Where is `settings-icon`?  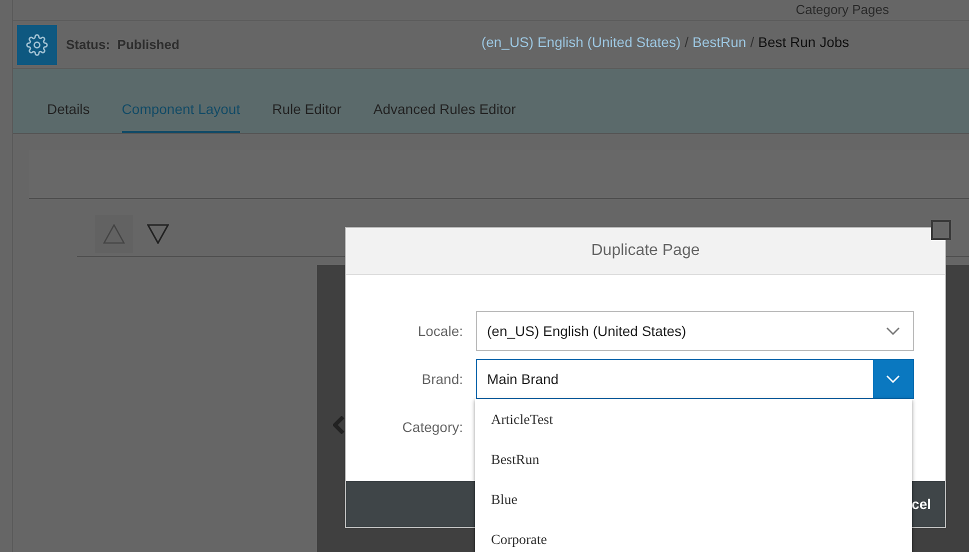
settings-icon is located at coordinates (37, 45).